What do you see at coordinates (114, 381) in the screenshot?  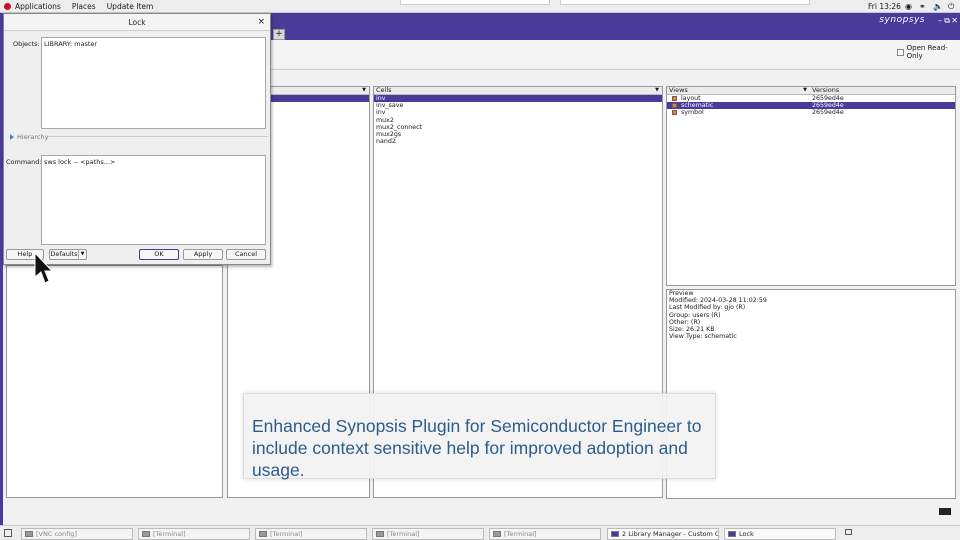 I see `categories-panel` at bounding box center [114, 381].